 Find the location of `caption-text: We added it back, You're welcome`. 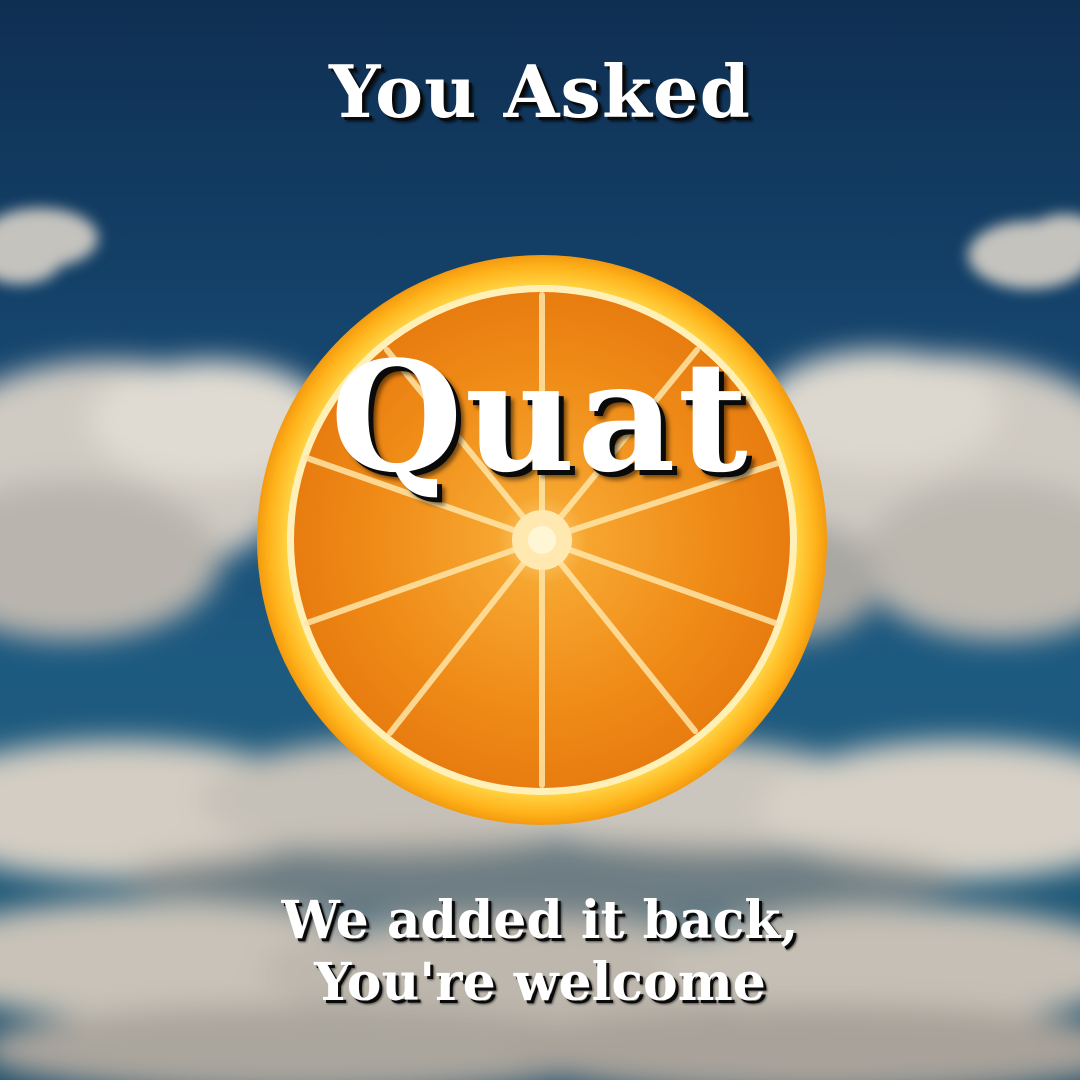

caption-text: We added it back, You're welcome is located at coordinates (540, 952).